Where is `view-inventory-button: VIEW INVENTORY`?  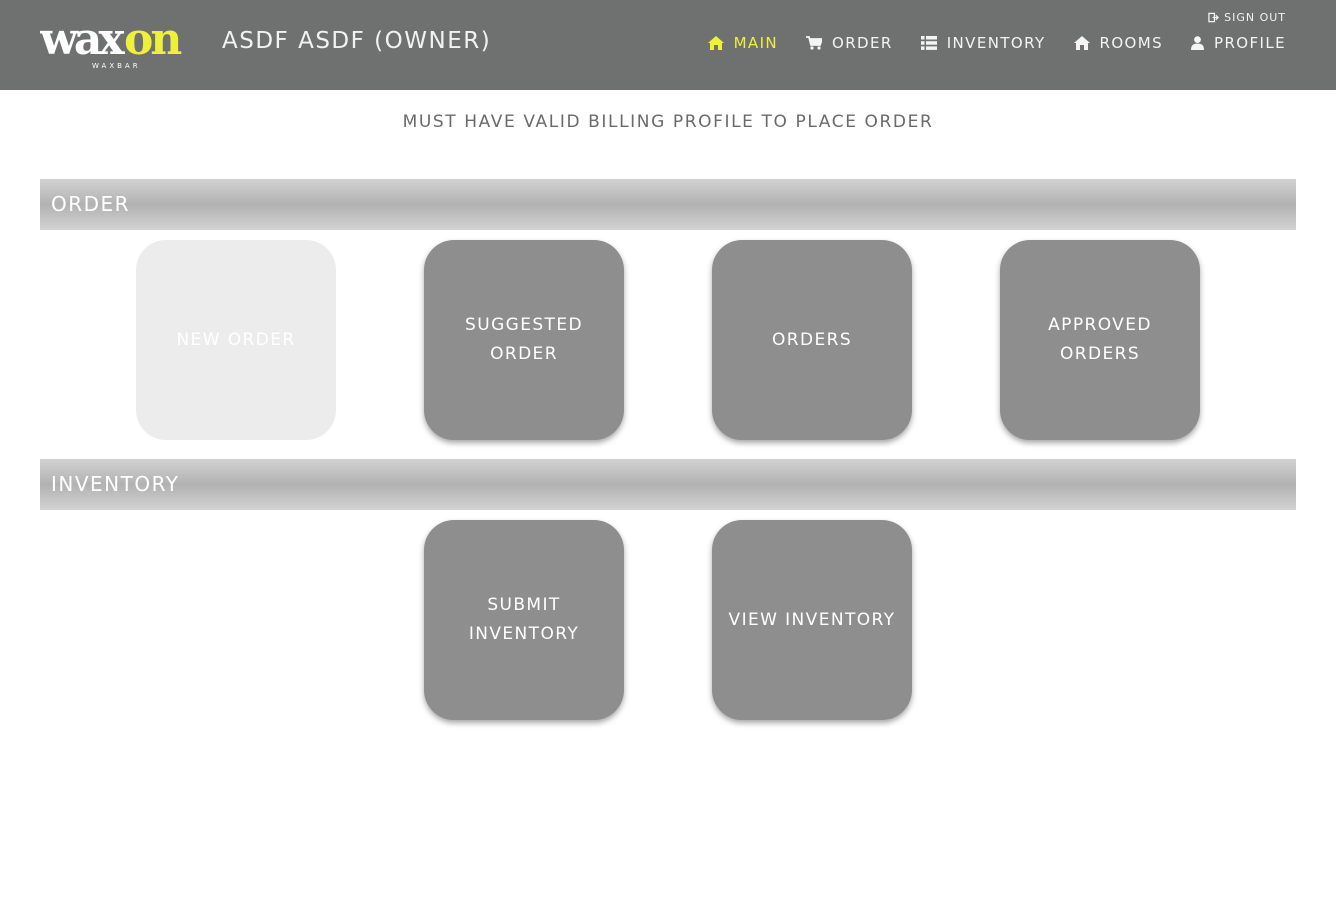 view-inventory-button: VIEW INVENTORY is located at coordinates (812, 620).